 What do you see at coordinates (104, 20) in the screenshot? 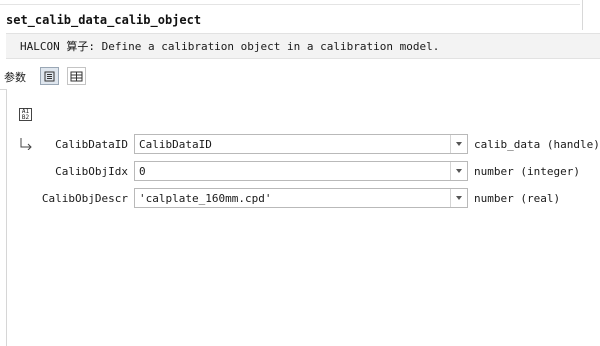
I see `operator-name: set_calib_data_calib_object` at bounding box center [104, 20].